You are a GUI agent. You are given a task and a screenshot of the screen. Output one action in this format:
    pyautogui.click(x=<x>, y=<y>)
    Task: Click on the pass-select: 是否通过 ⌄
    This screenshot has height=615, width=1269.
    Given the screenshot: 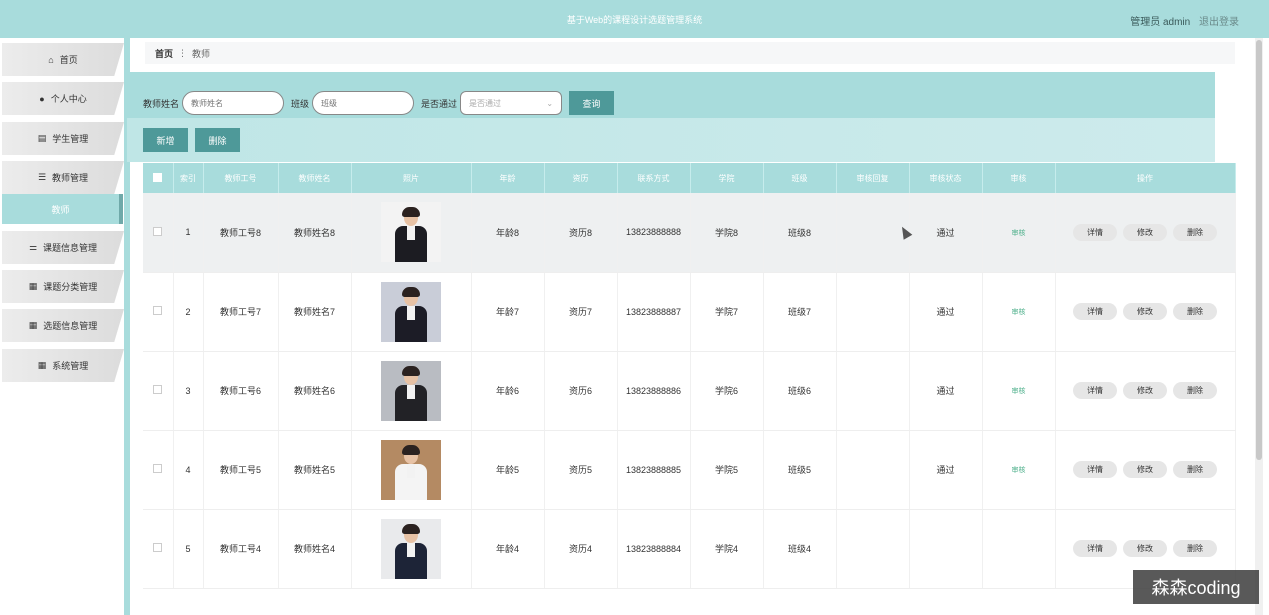 What is the action you would take?
    pyautogui.click(x=511, y=103)
    